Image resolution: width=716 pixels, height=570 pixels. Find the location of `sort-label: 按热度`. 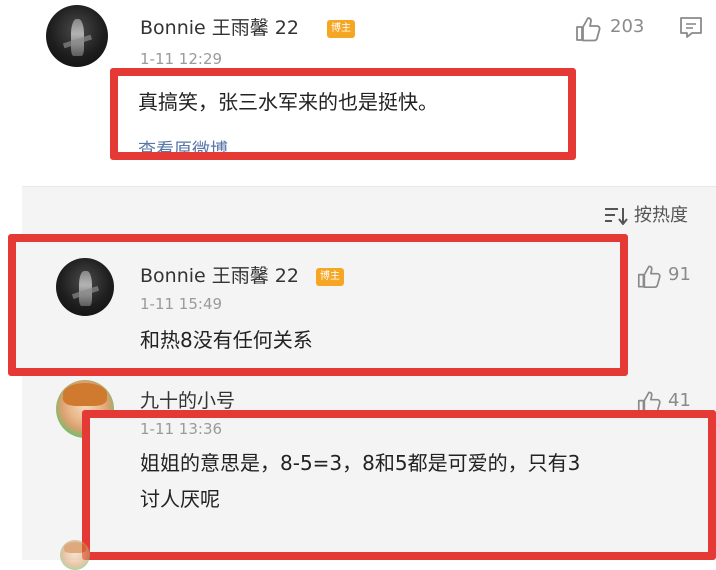

sort-label: 按热度 is located at coordinates (661, 215).